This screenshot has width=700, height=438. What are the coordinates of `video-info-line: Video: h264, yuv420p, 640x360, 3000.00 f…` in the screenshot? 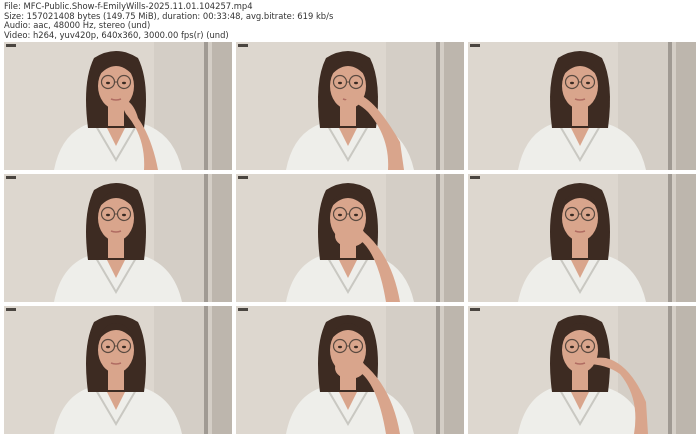 It's located at (116, 35).